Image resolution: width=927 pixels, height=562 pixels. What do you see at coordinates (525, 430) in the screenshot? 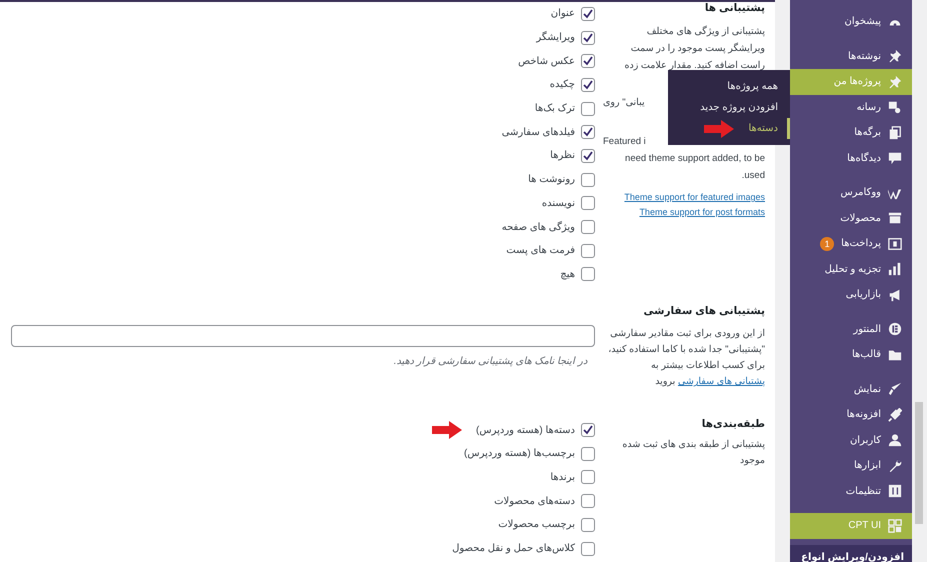
I see `checkbox-label: دسته‌ها (هسته وردپرس)` at bounding box center [525, 430].